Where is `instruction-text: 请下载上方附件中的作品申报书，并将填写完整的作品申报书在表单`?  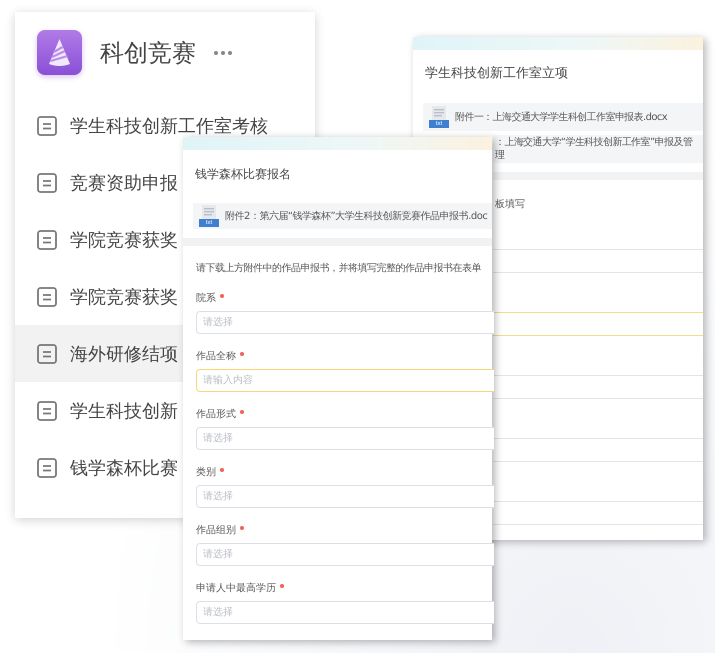
instruction-text: 请下载上方附件中的作品申报书，并将填写完整的作品申报书在表单 is located at coordinates (338, 269).